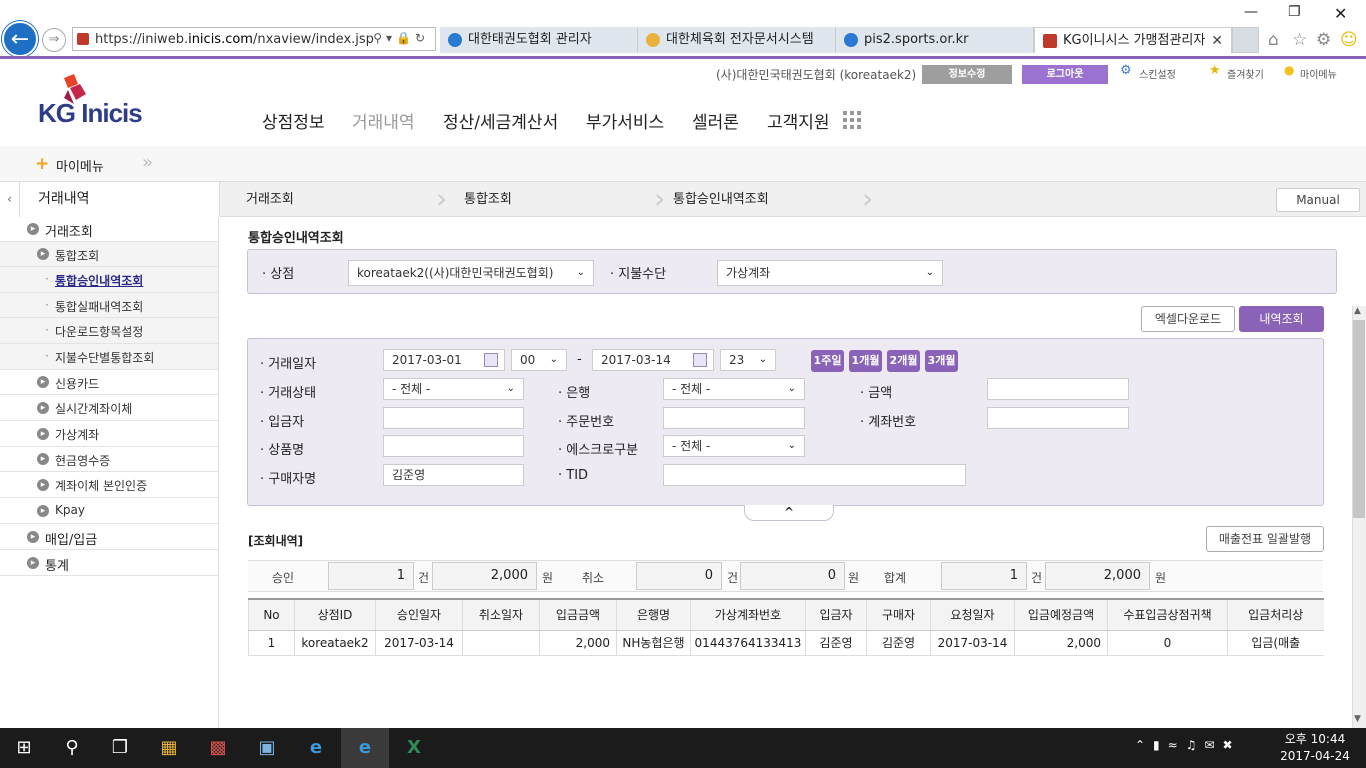 The image size is (1366, 768). Describe the element at coordinates (1265, 539) in the screenshot. I see `bulk-receipt-button: 매출전표 일괄발행` at that location.